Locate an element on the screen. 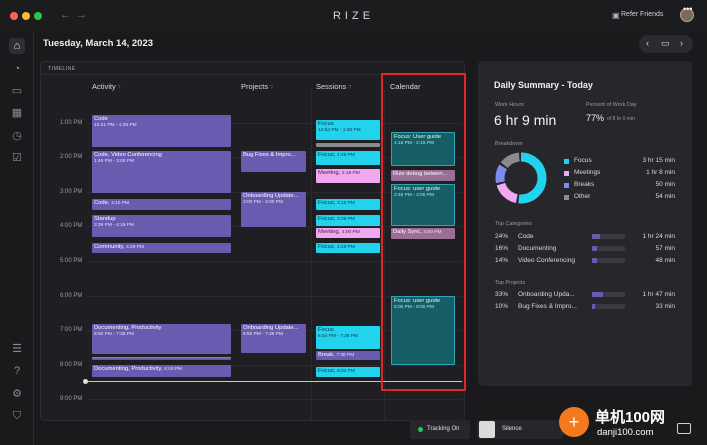 The image size is (707, 445). session-block: Meeting, 2:19 PM is located at coordinates (348, 176).